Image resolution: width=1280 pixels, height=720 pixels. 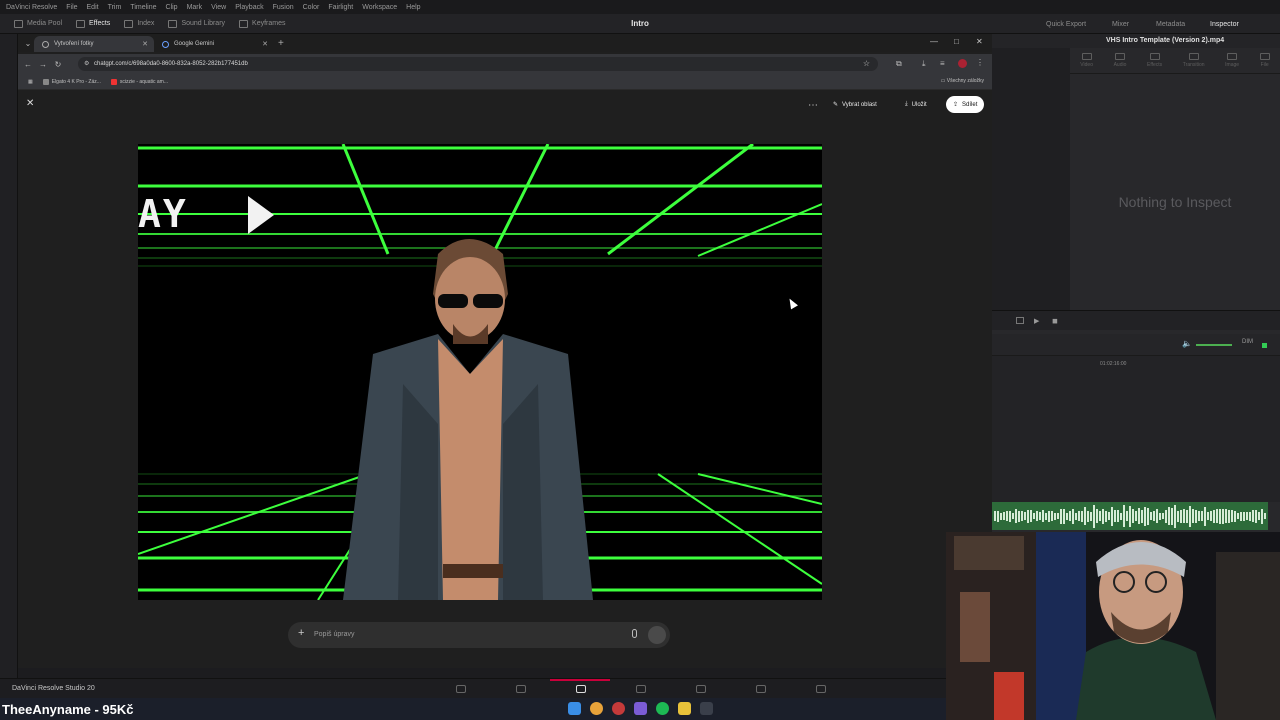 I want to click on color-page-icon, so click(x=701, y=689).